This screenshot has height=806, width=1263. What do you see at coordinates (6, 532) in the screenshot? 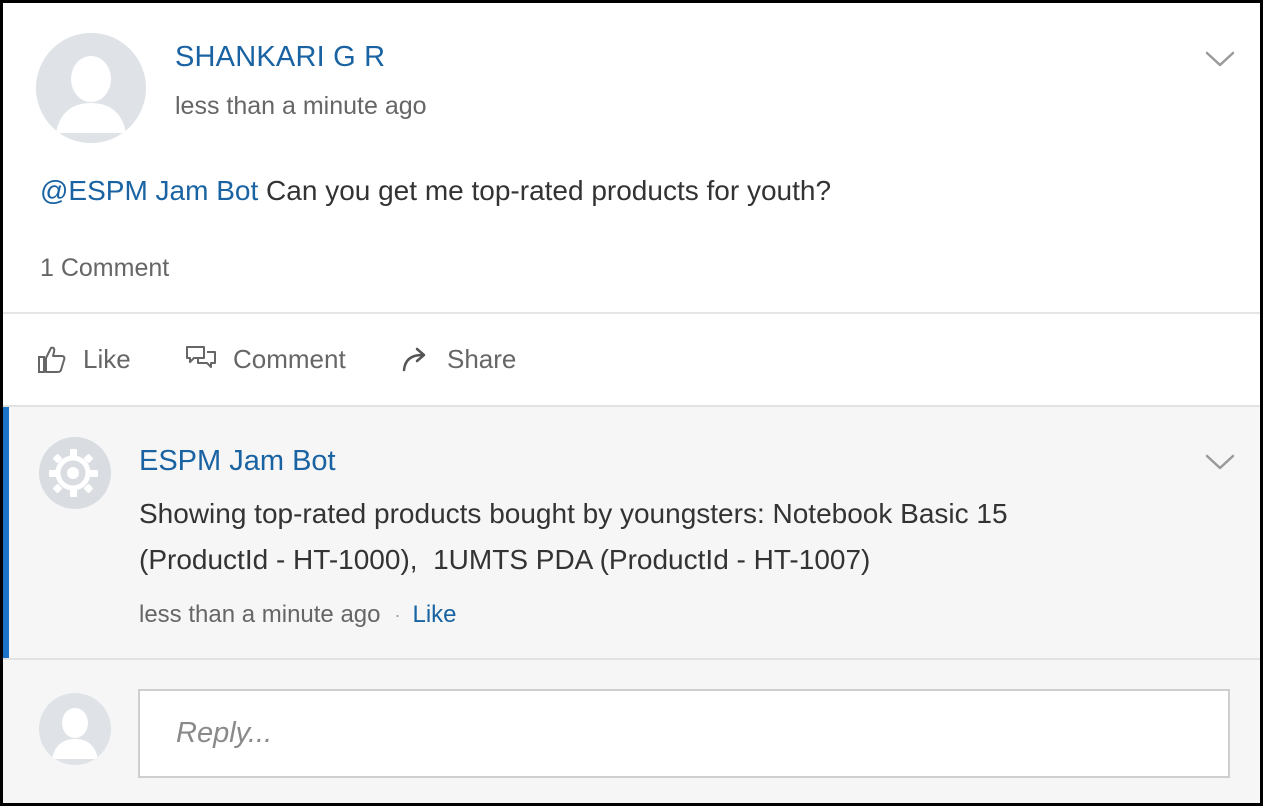
I see `comment-accent-bar` at bounding box center [6, 532].